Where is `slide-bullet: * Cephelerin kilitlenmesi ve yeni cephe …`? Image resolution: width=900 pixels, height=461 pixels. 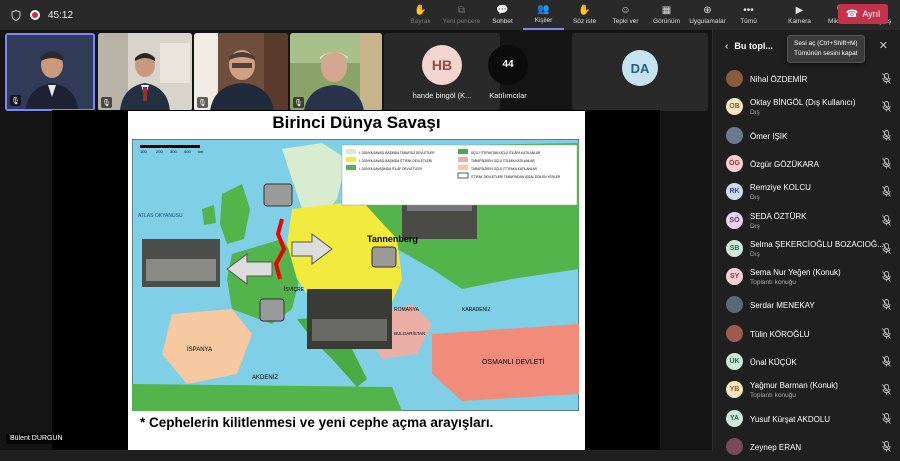
slide-bullet: * Cephelerin kilitlenmesi ve yeni cephe … is located at coordinates (317, 422).